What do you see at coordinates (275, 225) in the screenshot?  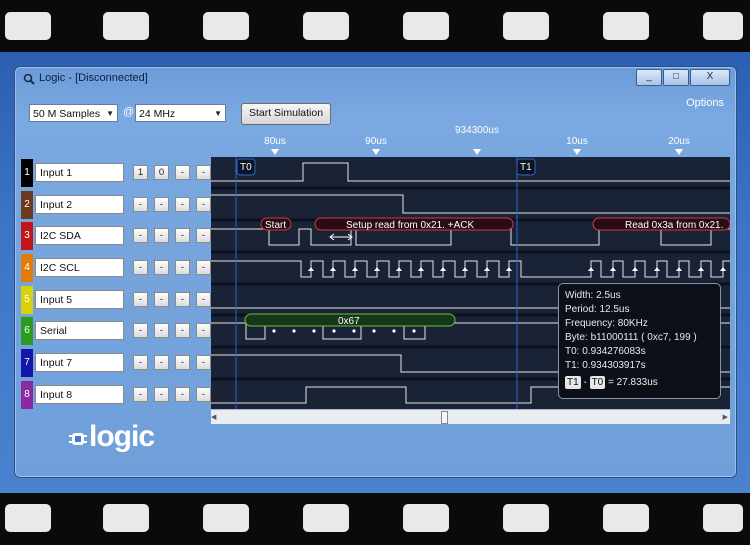 I see `annotation-start-label: Start` at bounding box center [275, 225].